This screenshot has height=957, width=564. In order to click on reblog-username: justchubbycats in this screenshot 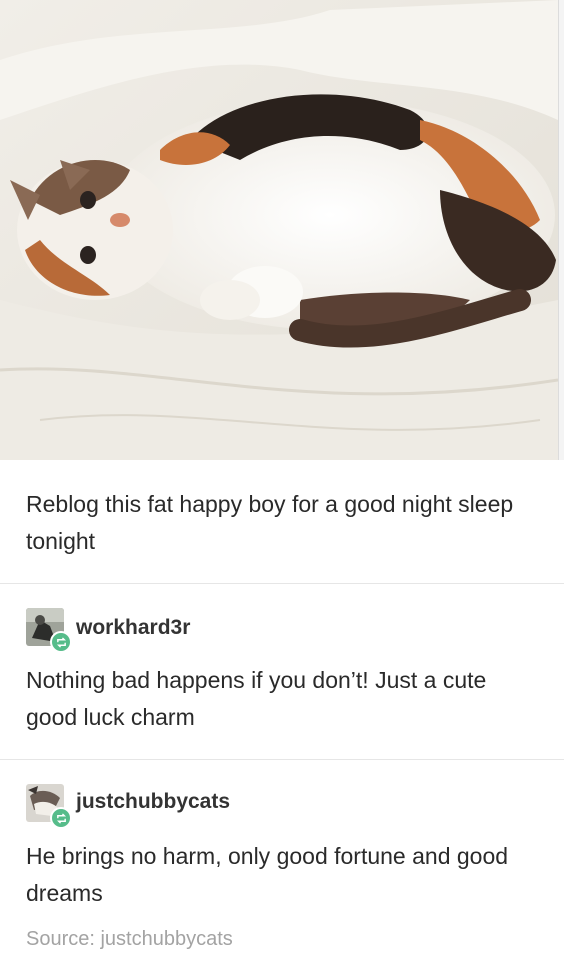, I will do `click(153, 802)`.